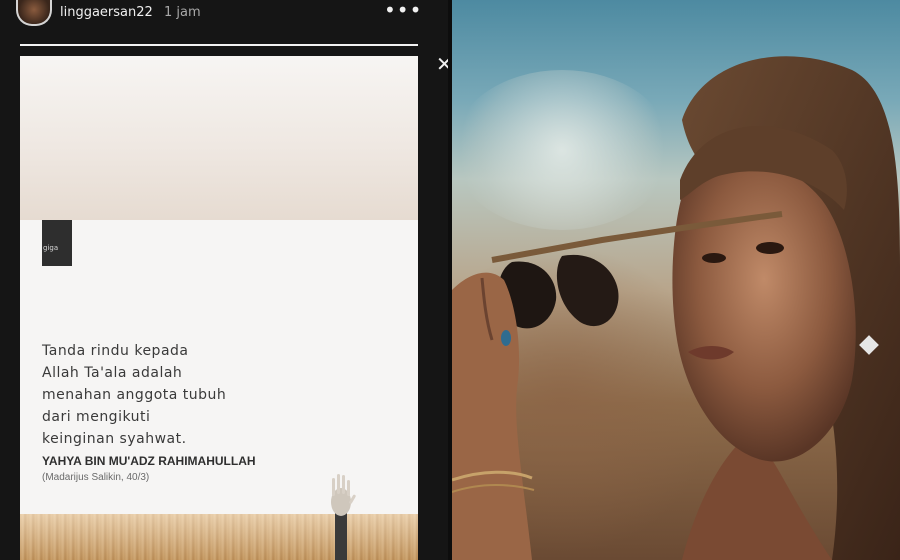 Image resolution: width=900 pixels, height=560 pixels. What do you see at coordinates (219, 138) in the screenshot?
I see `card-header-gradient` at bounding box center [219, 138].